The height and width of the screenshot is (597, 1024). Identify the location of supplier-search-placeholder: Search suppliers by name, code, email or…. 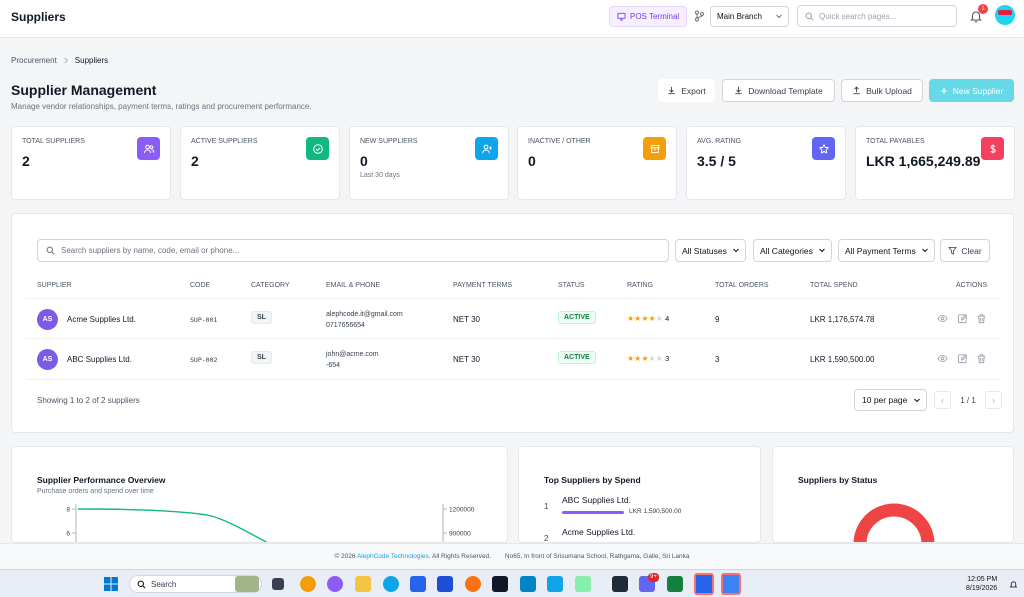
(150, 250).